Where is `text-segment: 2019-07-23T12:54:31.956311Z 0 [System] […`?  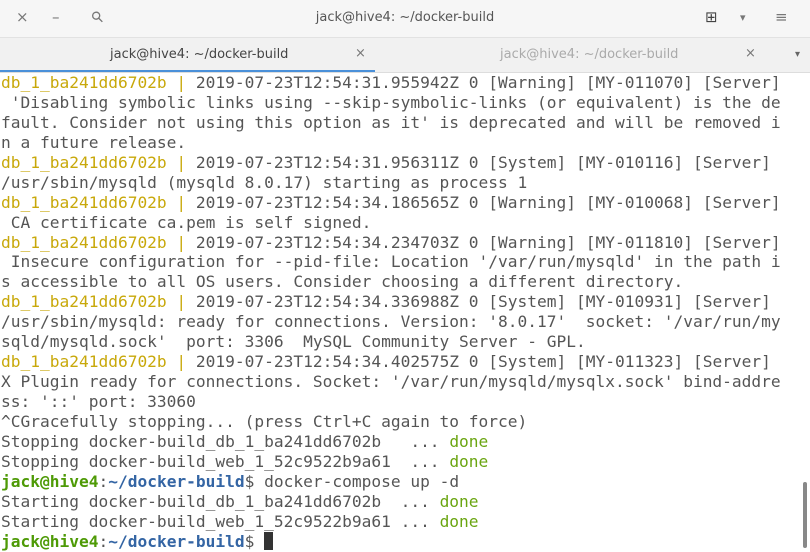 text-segment: 2019-07-23T12:54:31.956311Z 0 [System] [… is located at coordinates (483, 162).